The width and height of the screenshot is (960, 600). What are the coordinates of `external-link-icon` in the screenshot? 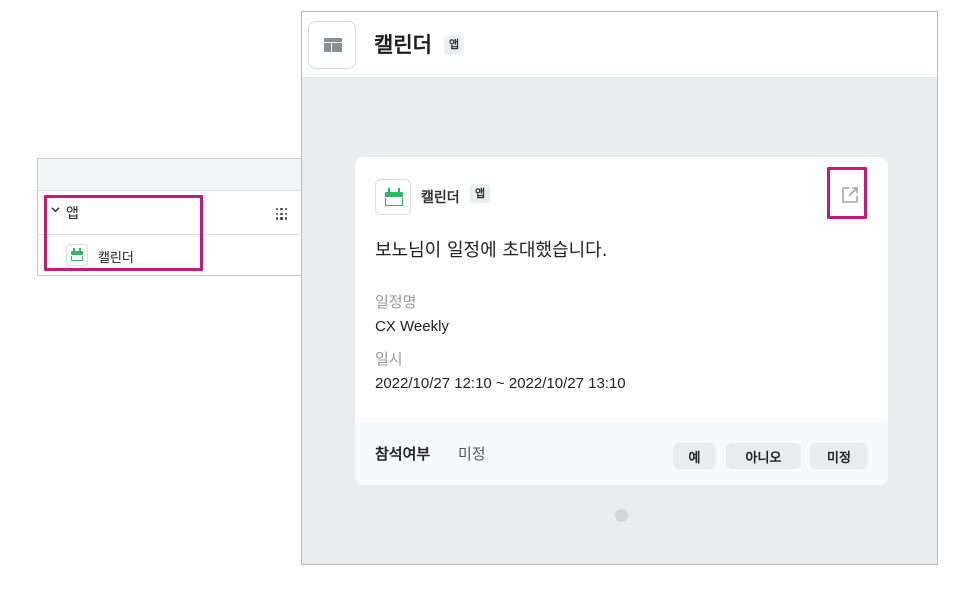 It's located at (850, 195).